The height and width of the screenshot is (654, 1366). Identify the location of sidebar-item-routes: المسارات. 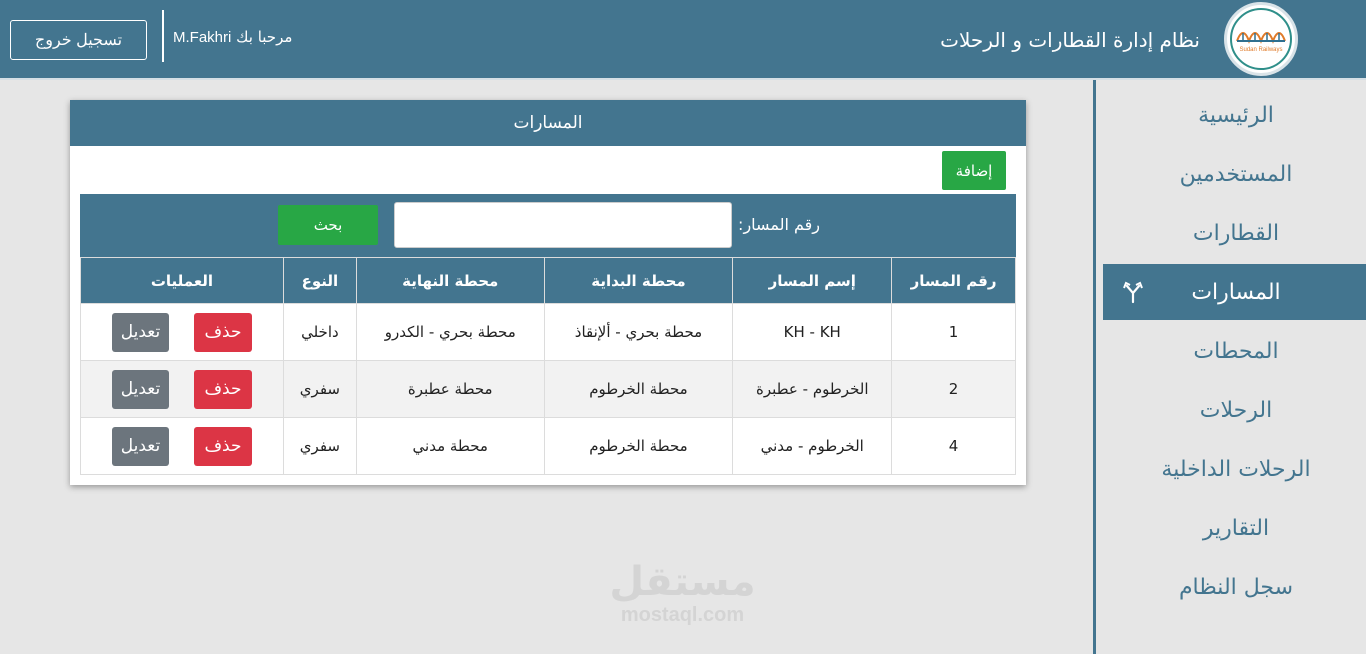
(1234, 292).